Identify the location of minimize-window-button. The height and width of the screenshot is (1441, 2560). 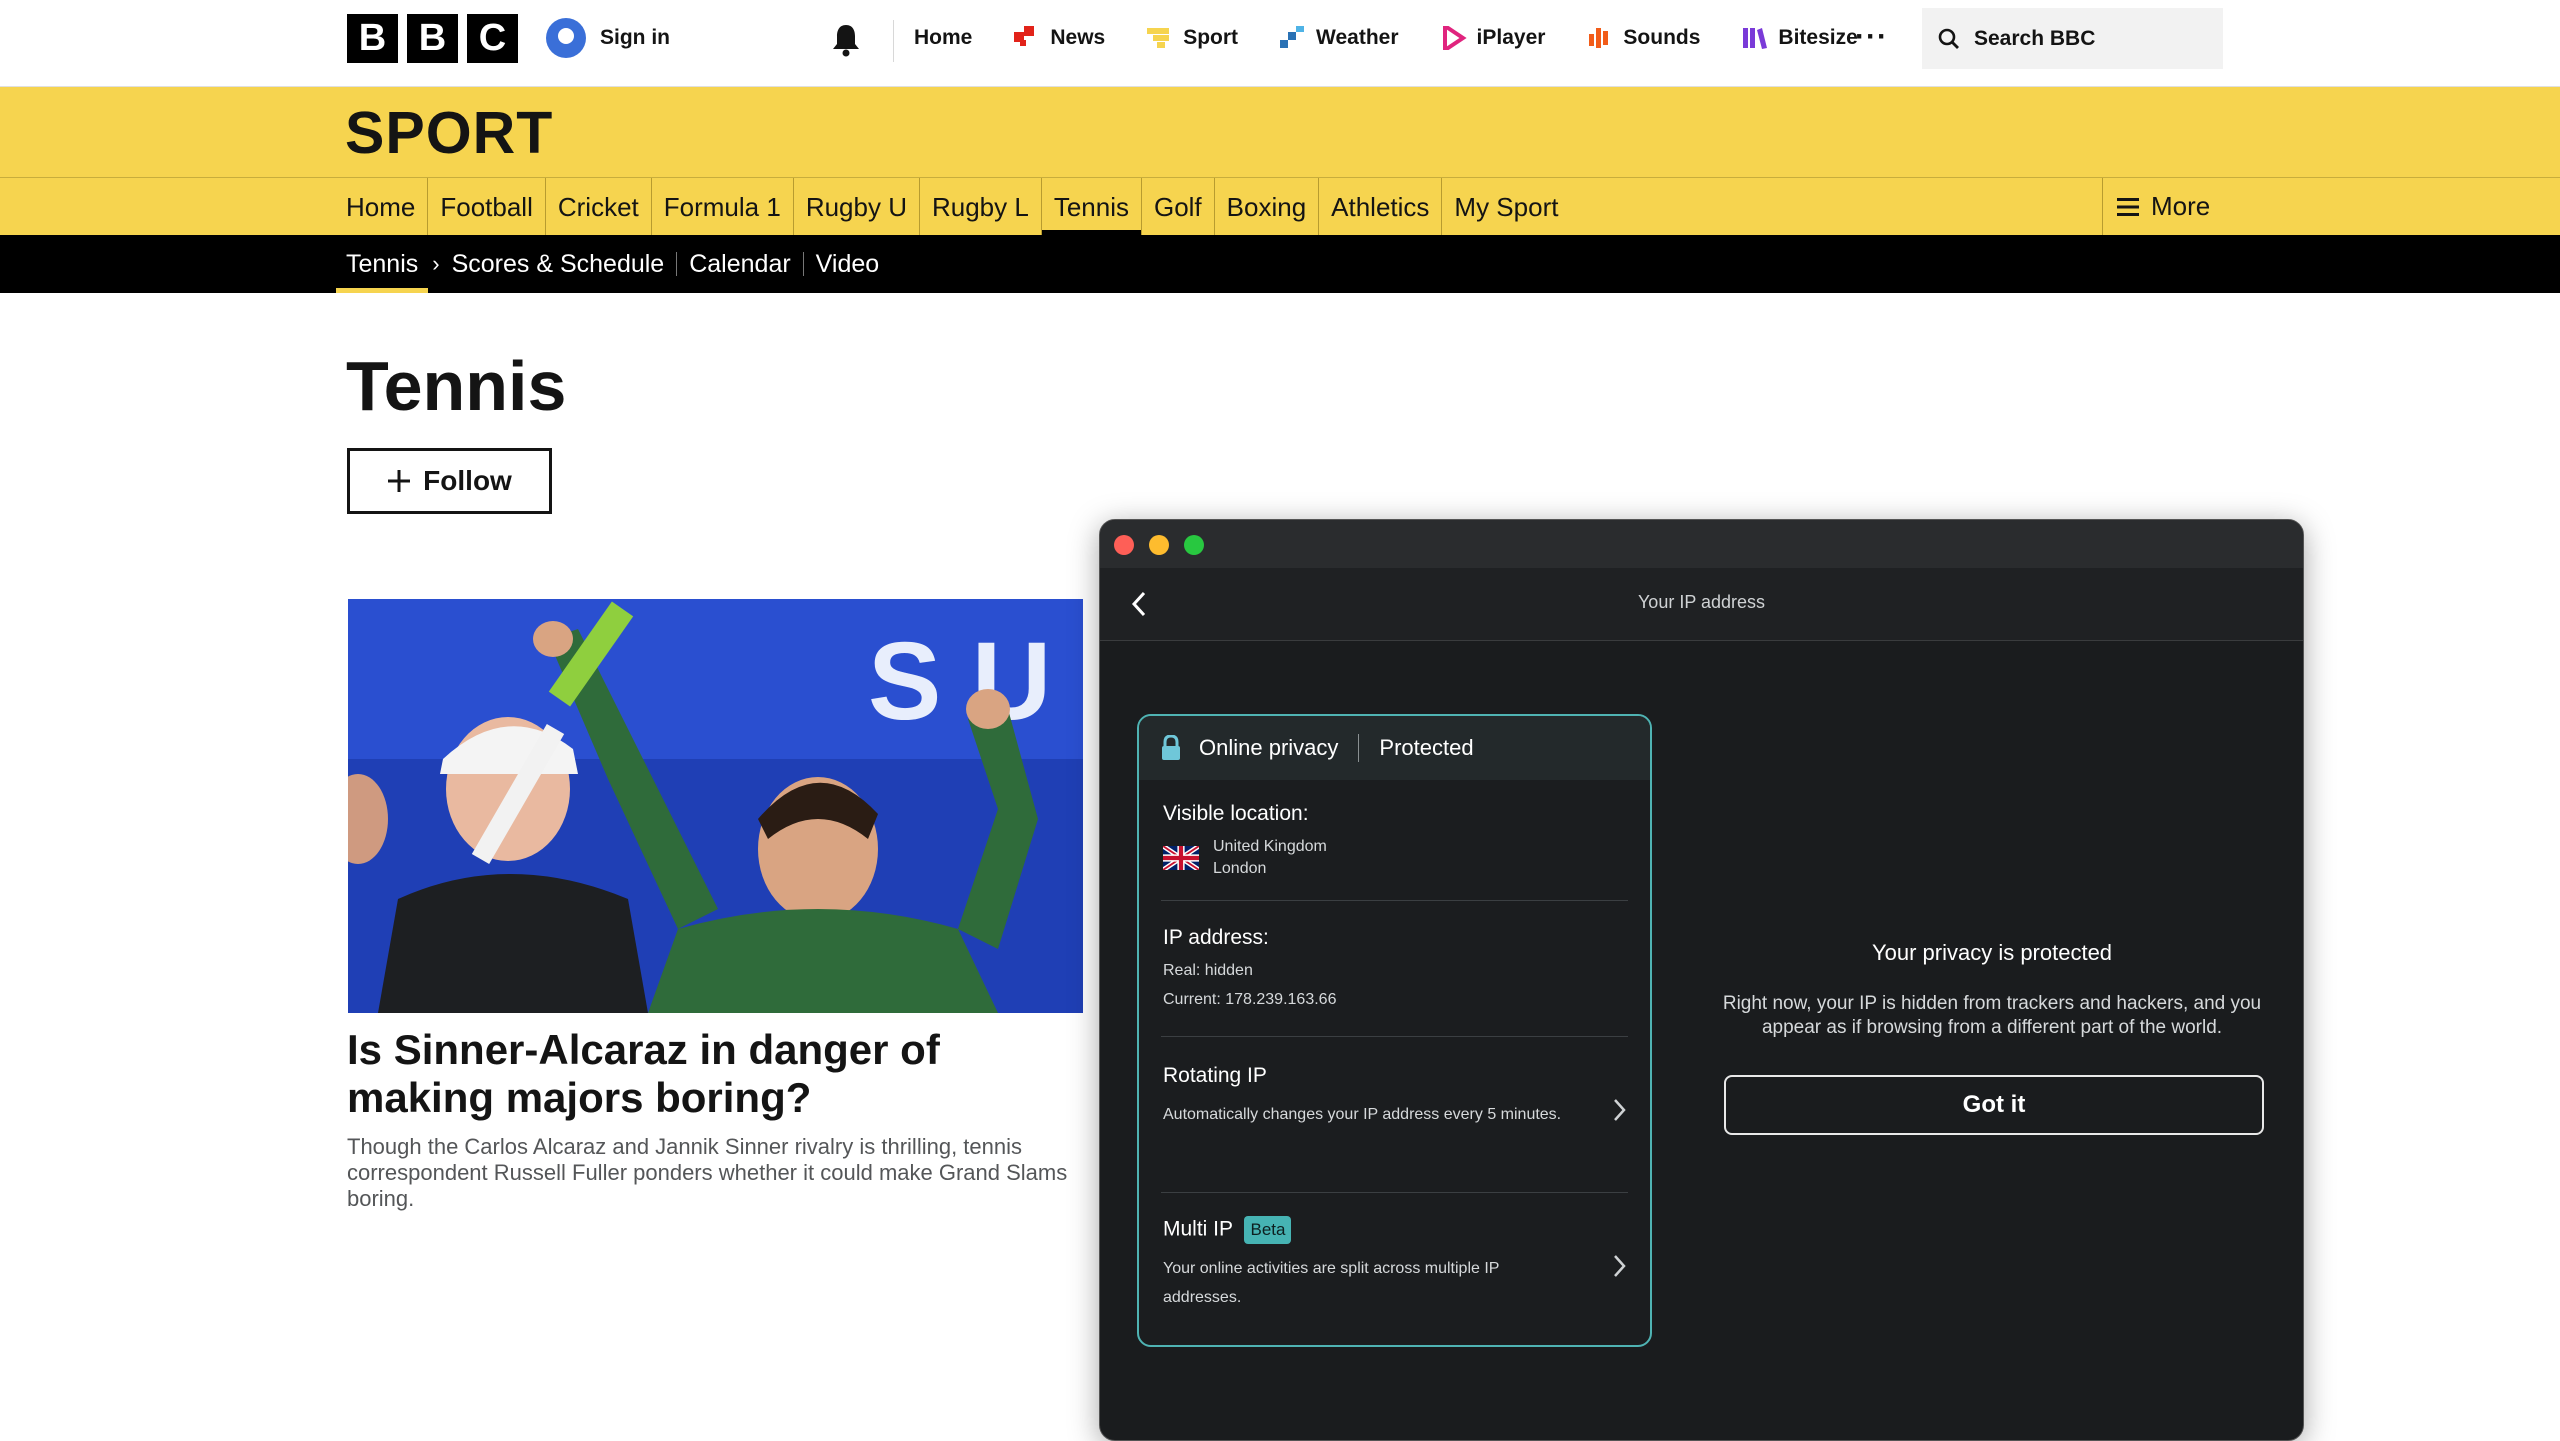
(1159, 545).